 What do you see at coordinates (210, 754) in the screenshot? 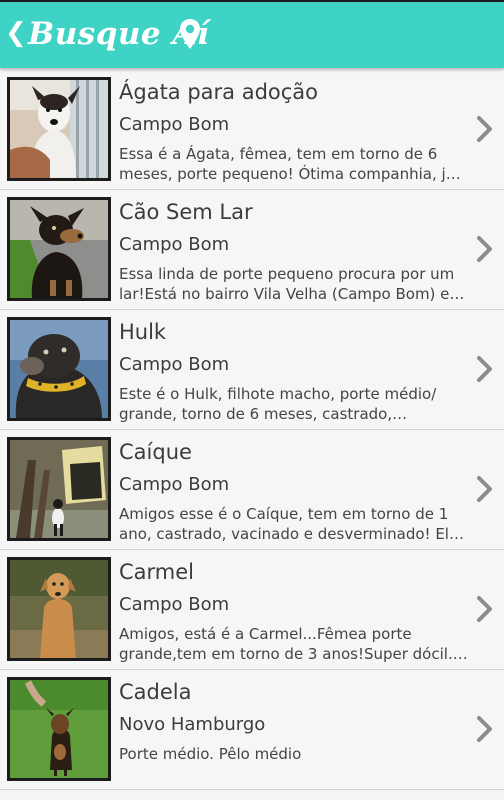
I see `pet-description: Porte médio. Pêlo médio` at bounding box center [210, 754].